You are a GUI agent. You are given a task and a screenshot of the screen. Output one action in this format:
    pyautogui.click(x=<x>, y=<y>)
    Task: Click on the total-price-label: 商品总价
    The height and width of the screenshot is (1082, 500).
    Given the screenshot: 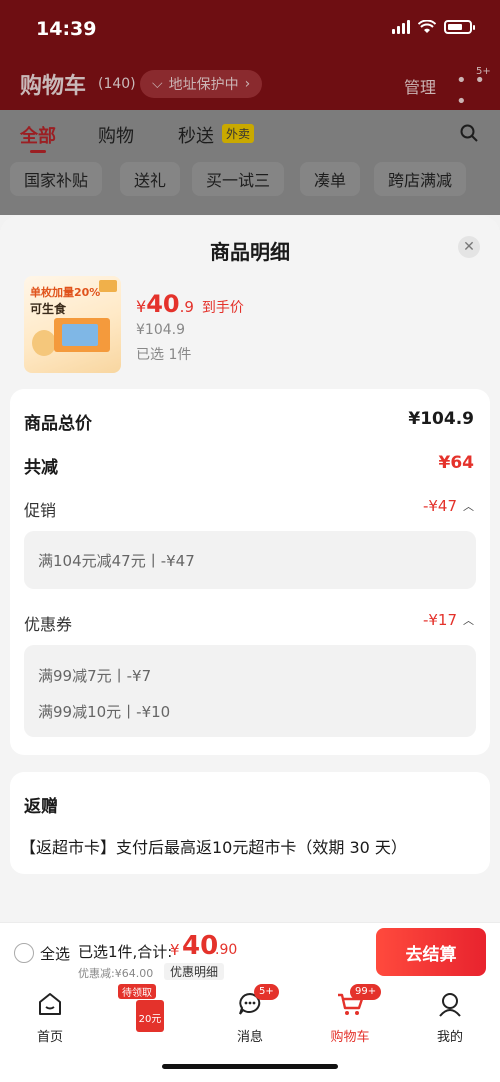 What is the action you would take?
    pyautogui.click(x=58, y=424)
    